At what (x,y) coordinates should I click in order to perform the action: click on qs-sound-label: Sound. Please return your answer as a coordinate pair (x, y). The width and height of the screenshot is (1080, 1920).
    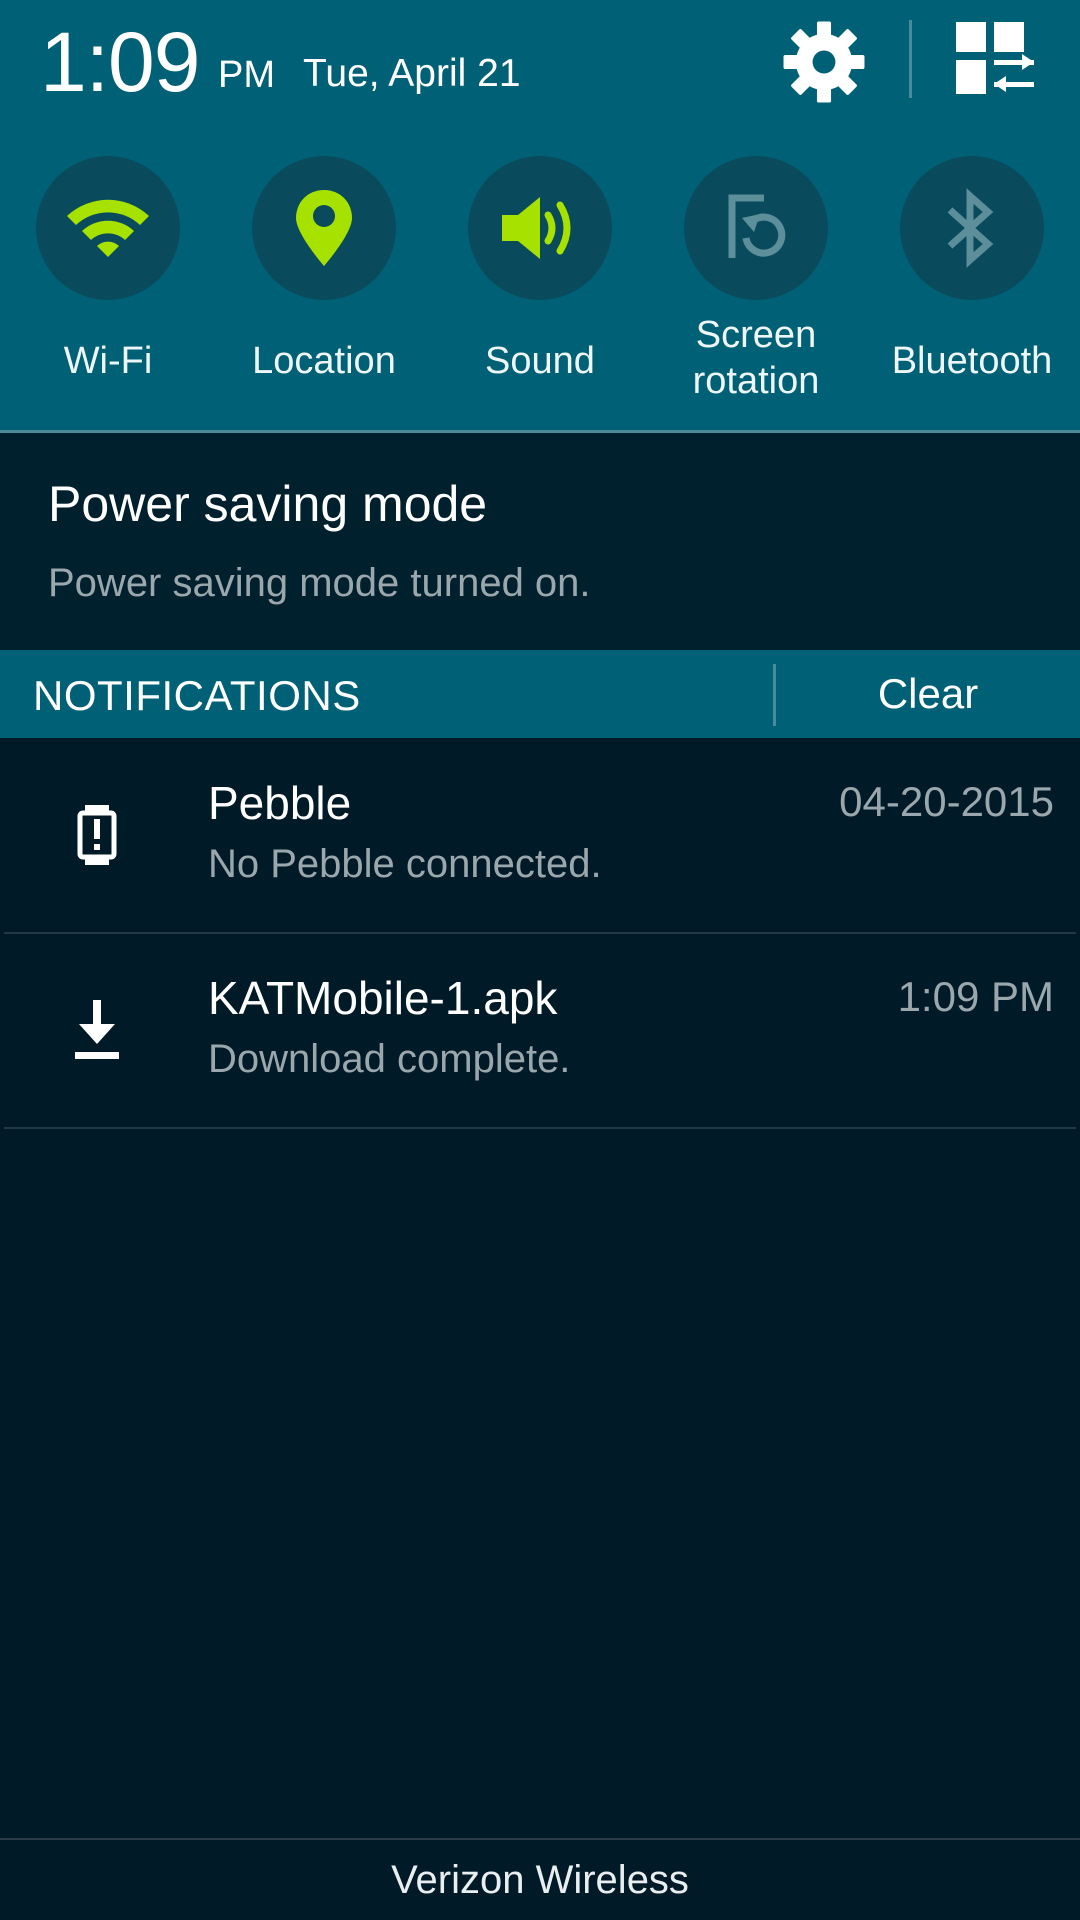
    Looking at the image, I should click on (540, 361).